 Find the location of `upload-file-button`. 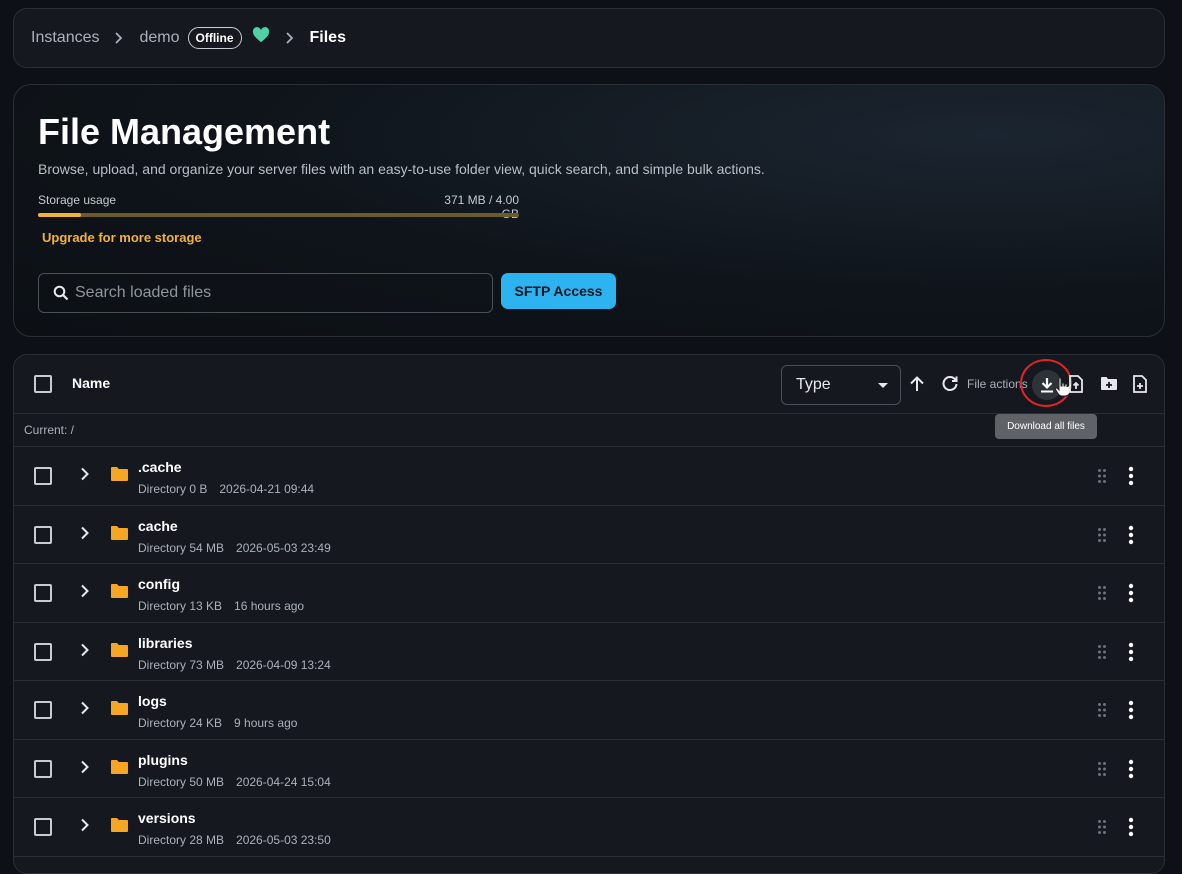

upload-file-button is located at coordinates (1076, 384).